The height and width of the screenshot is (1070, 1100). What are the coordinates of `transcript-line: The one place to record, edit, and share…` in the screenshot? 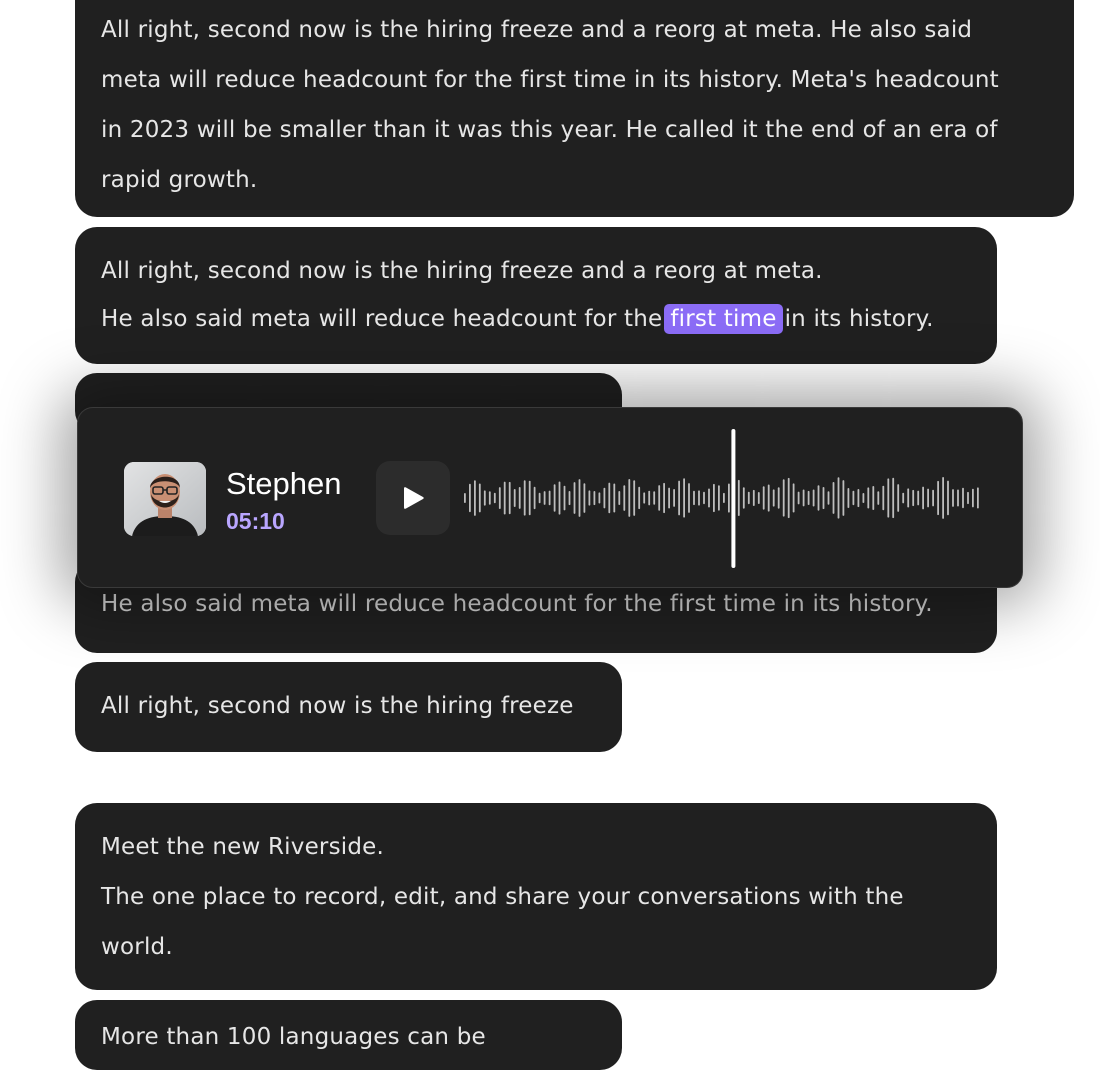 It's located at (502, 897).